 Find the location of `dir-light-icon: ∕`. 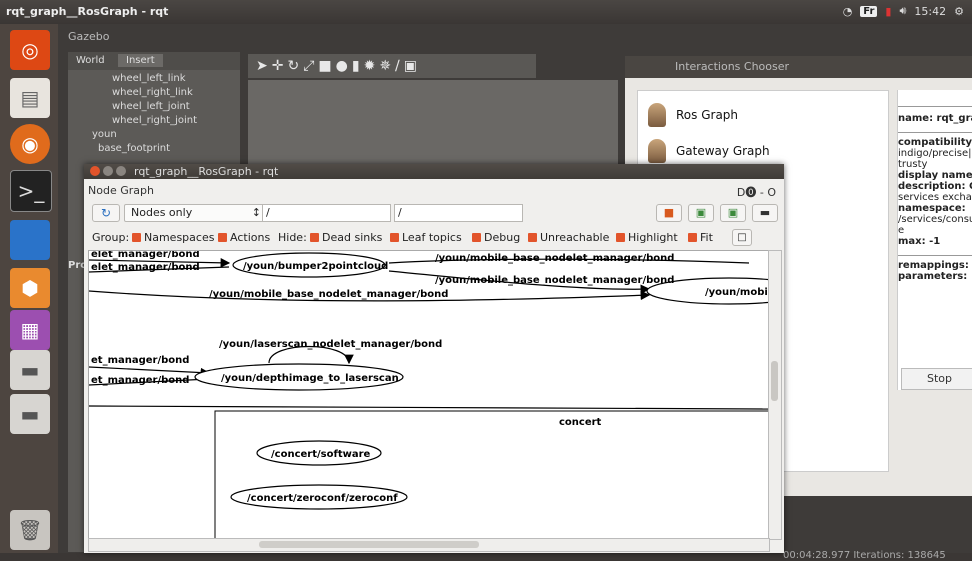

dir-light-icon: ∕ is located at coordinates (399, 66).